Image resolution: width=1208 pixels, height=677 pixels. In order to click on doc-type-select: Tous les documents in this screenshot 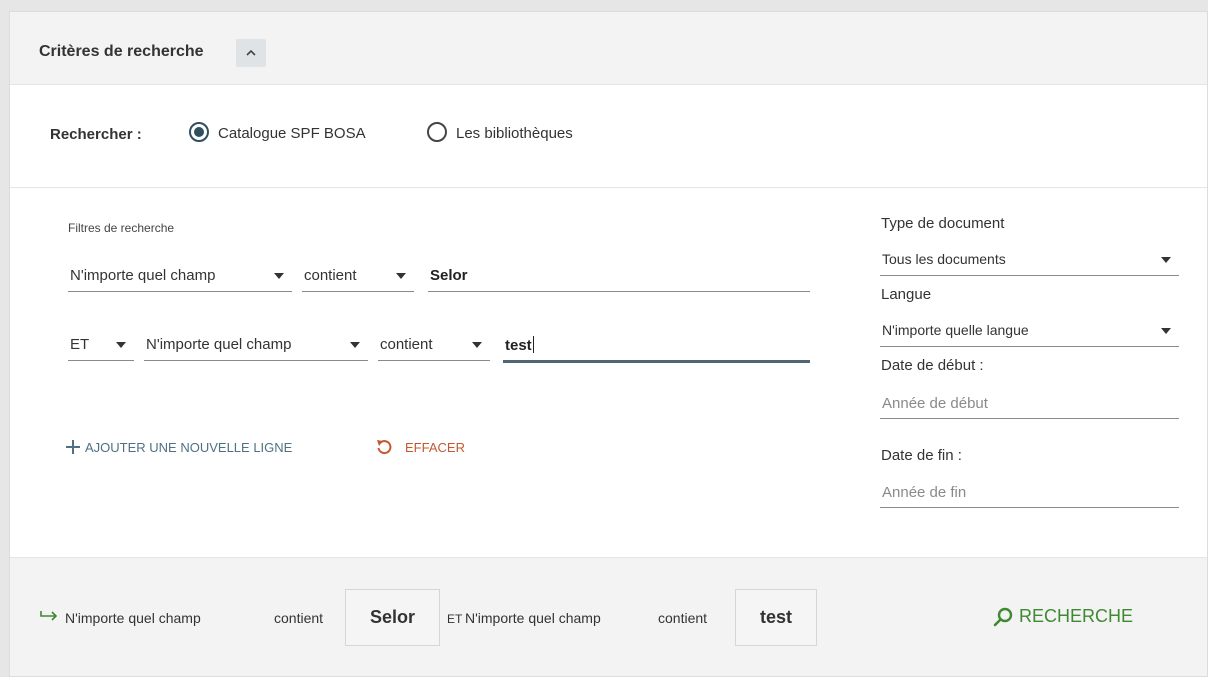, I will do `click(1029, 260)`.